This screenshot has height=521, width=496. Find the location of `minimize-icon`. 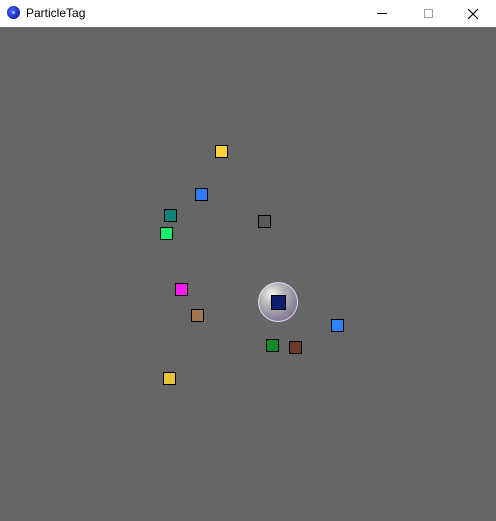

minimize-icon is located at coordinates (382, 13).